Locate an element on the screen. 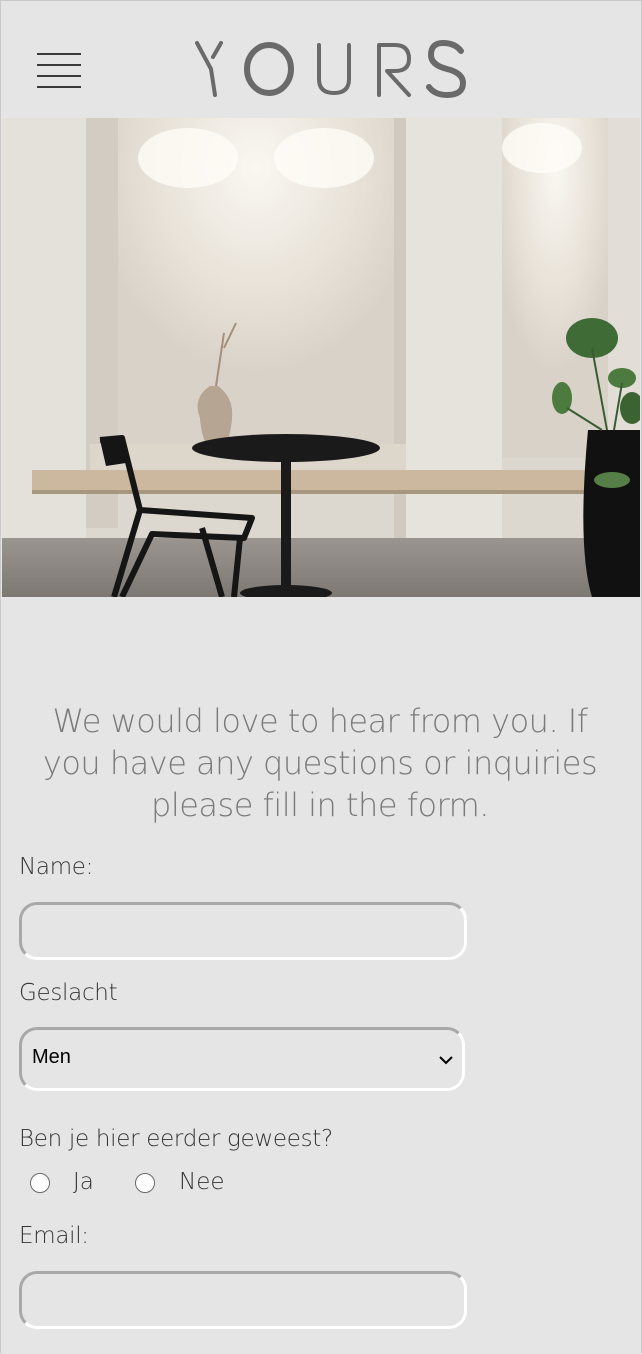 The image size is (642, 1354). email-input is located at coordinates (243, 1300).